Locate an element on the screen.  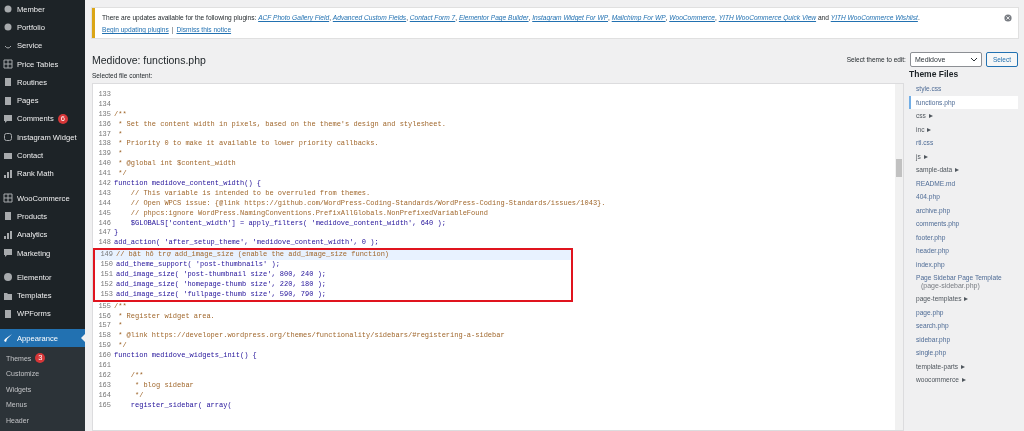
panel-title: Theme Files is located at coordinates (934, 74).